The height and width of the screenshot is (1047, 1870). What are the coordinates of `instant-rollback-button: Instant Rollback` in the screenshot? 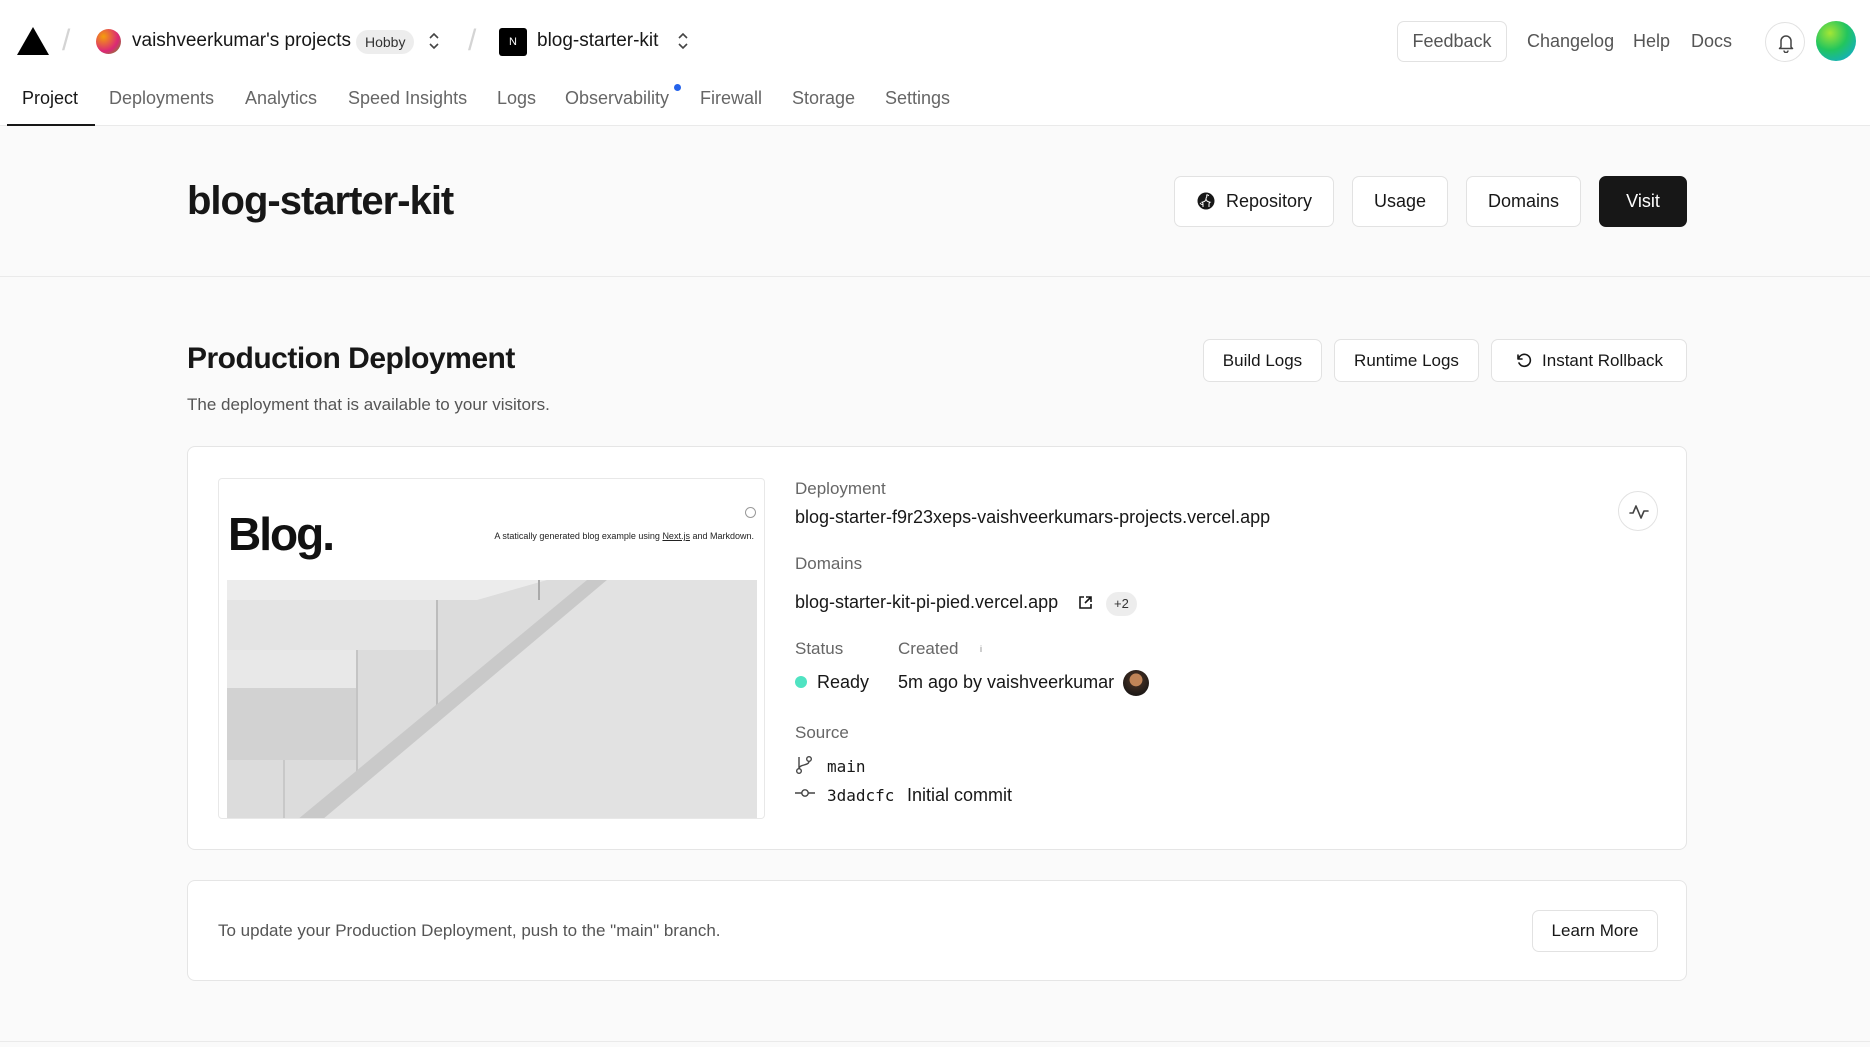 It's located at (1589, 360).